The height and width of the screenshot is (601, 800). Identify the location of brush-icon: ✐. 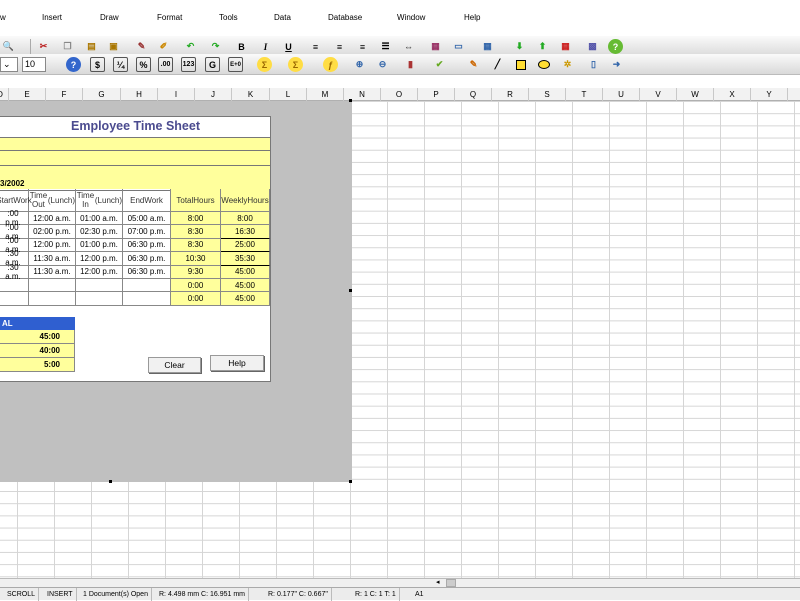
(163, 46).